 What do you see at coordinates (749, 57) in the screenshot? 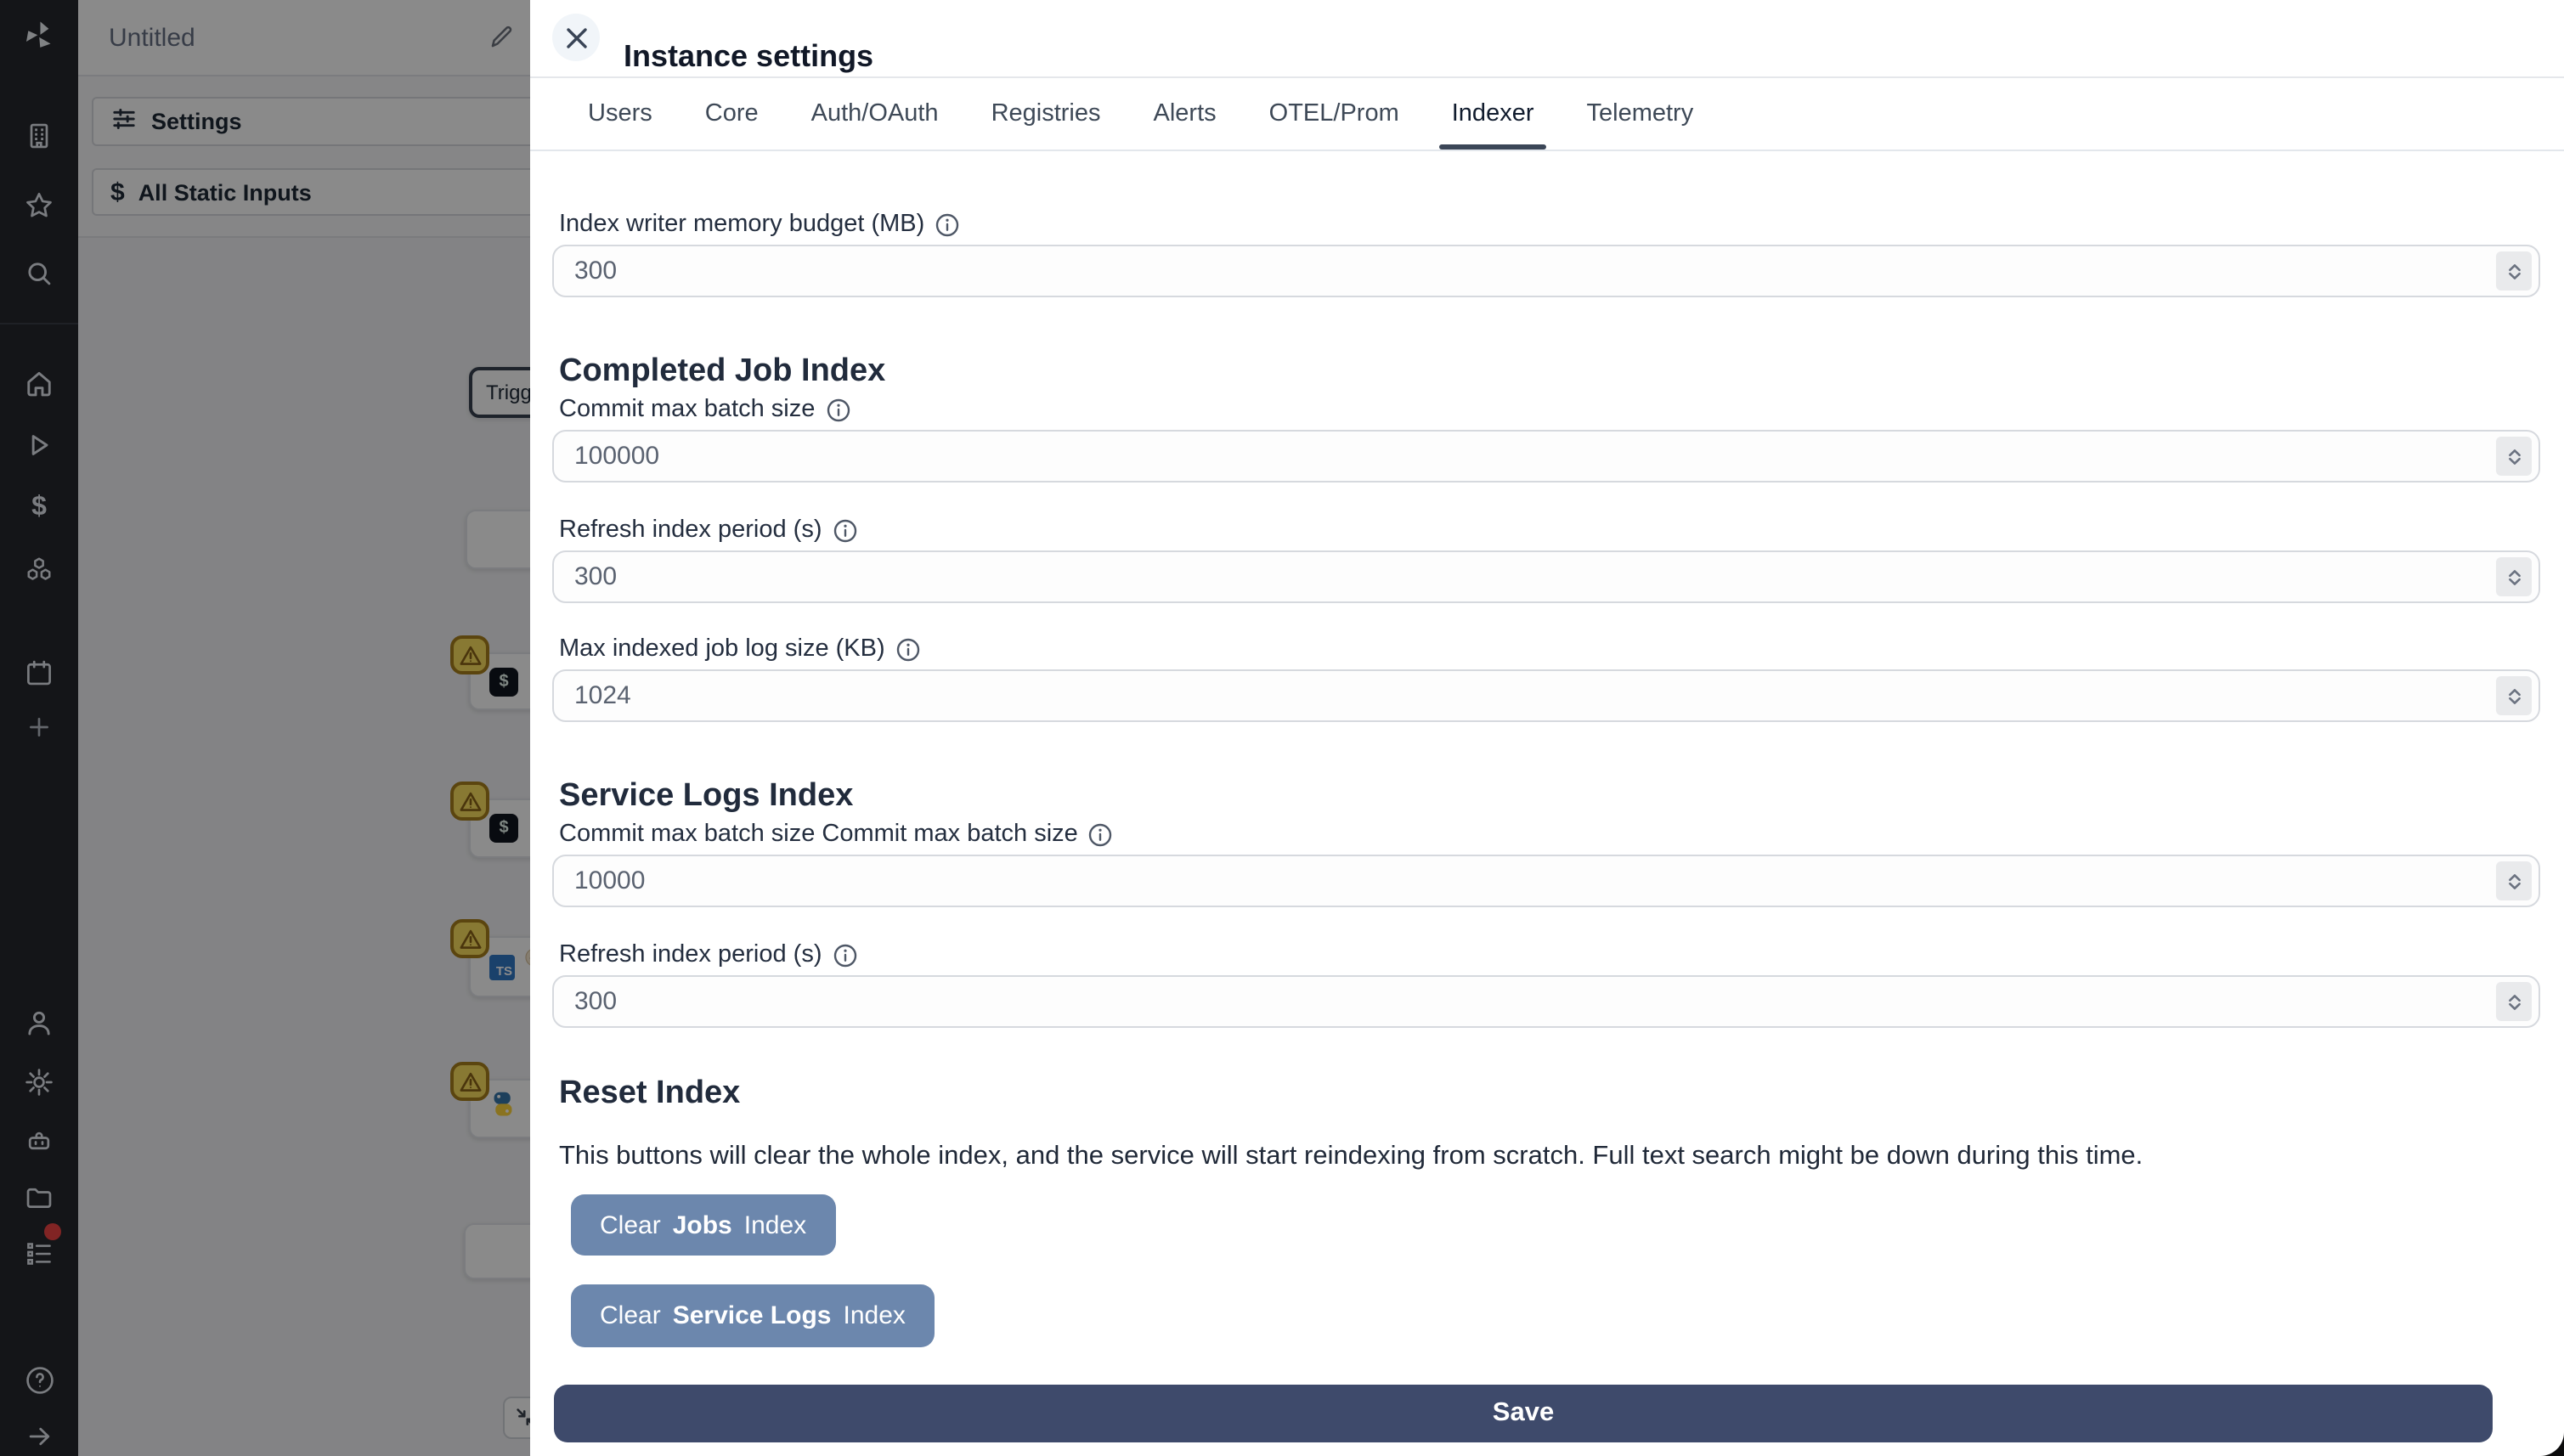
I see `modal-title: Instance settings` at bounding box center [749, 57].